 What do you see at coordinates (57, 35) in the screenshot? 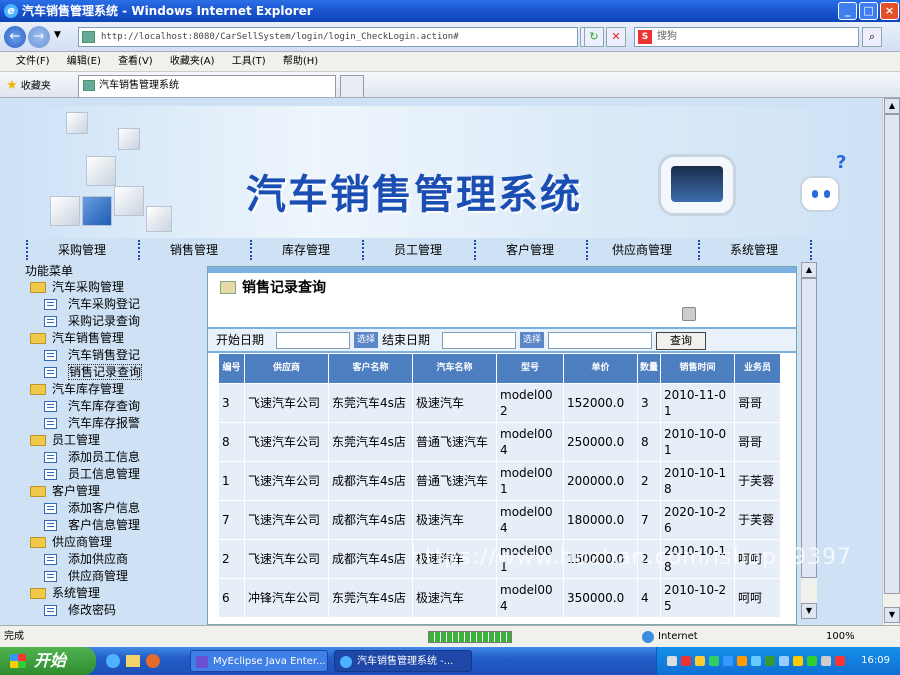
I see `history-dropdown-icon: ▼` at bounding box center [57, 35].